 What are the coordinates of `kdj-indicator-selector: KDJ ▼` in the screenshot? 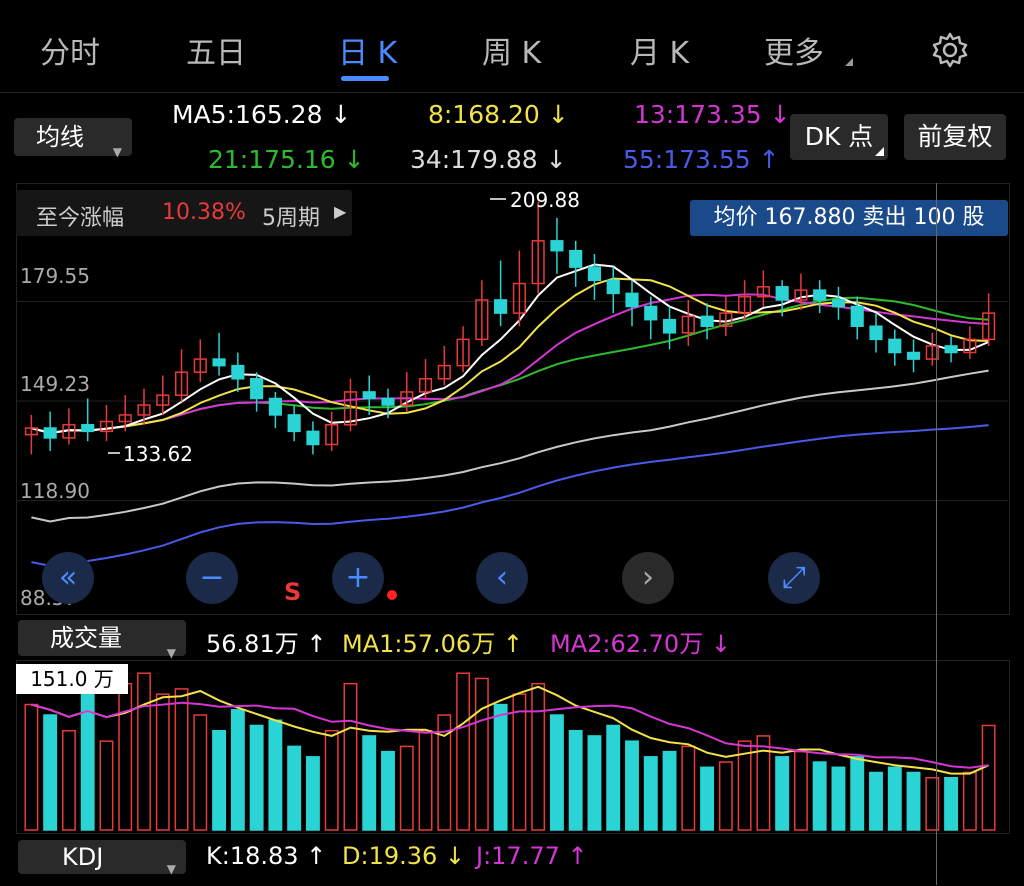 It's located at (102, 858).